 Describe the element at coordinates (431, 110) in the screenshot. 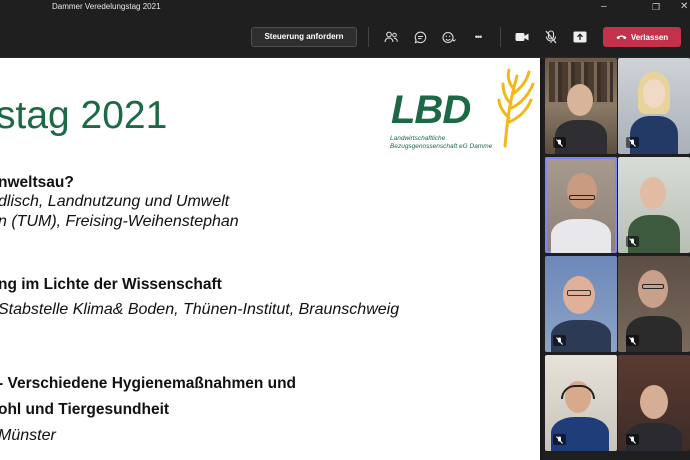

I see `logo-wordmark: LBD` at that location.